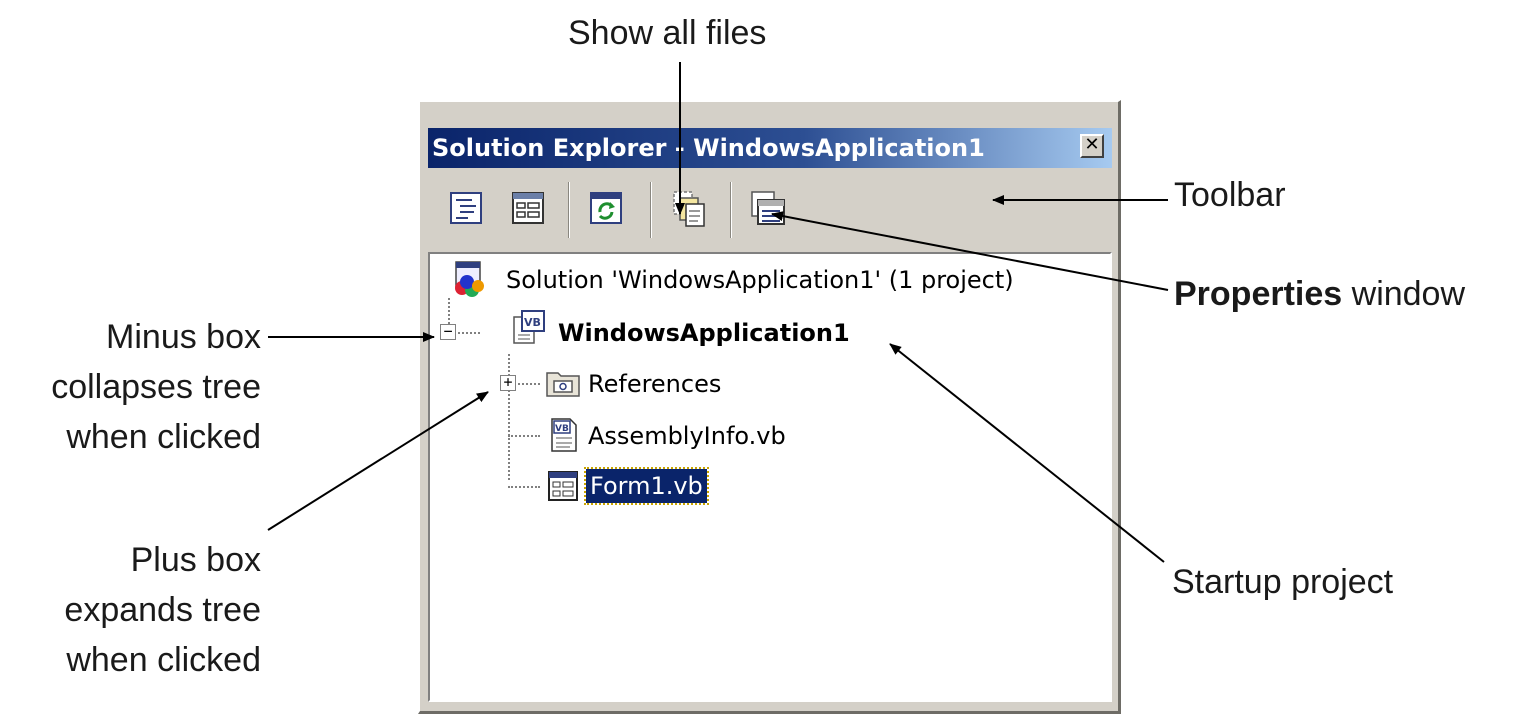  What do you see at coordinates (378, 461) in the screenshot?
I see `arrow-plus-box` at bounding box center [378, 461].